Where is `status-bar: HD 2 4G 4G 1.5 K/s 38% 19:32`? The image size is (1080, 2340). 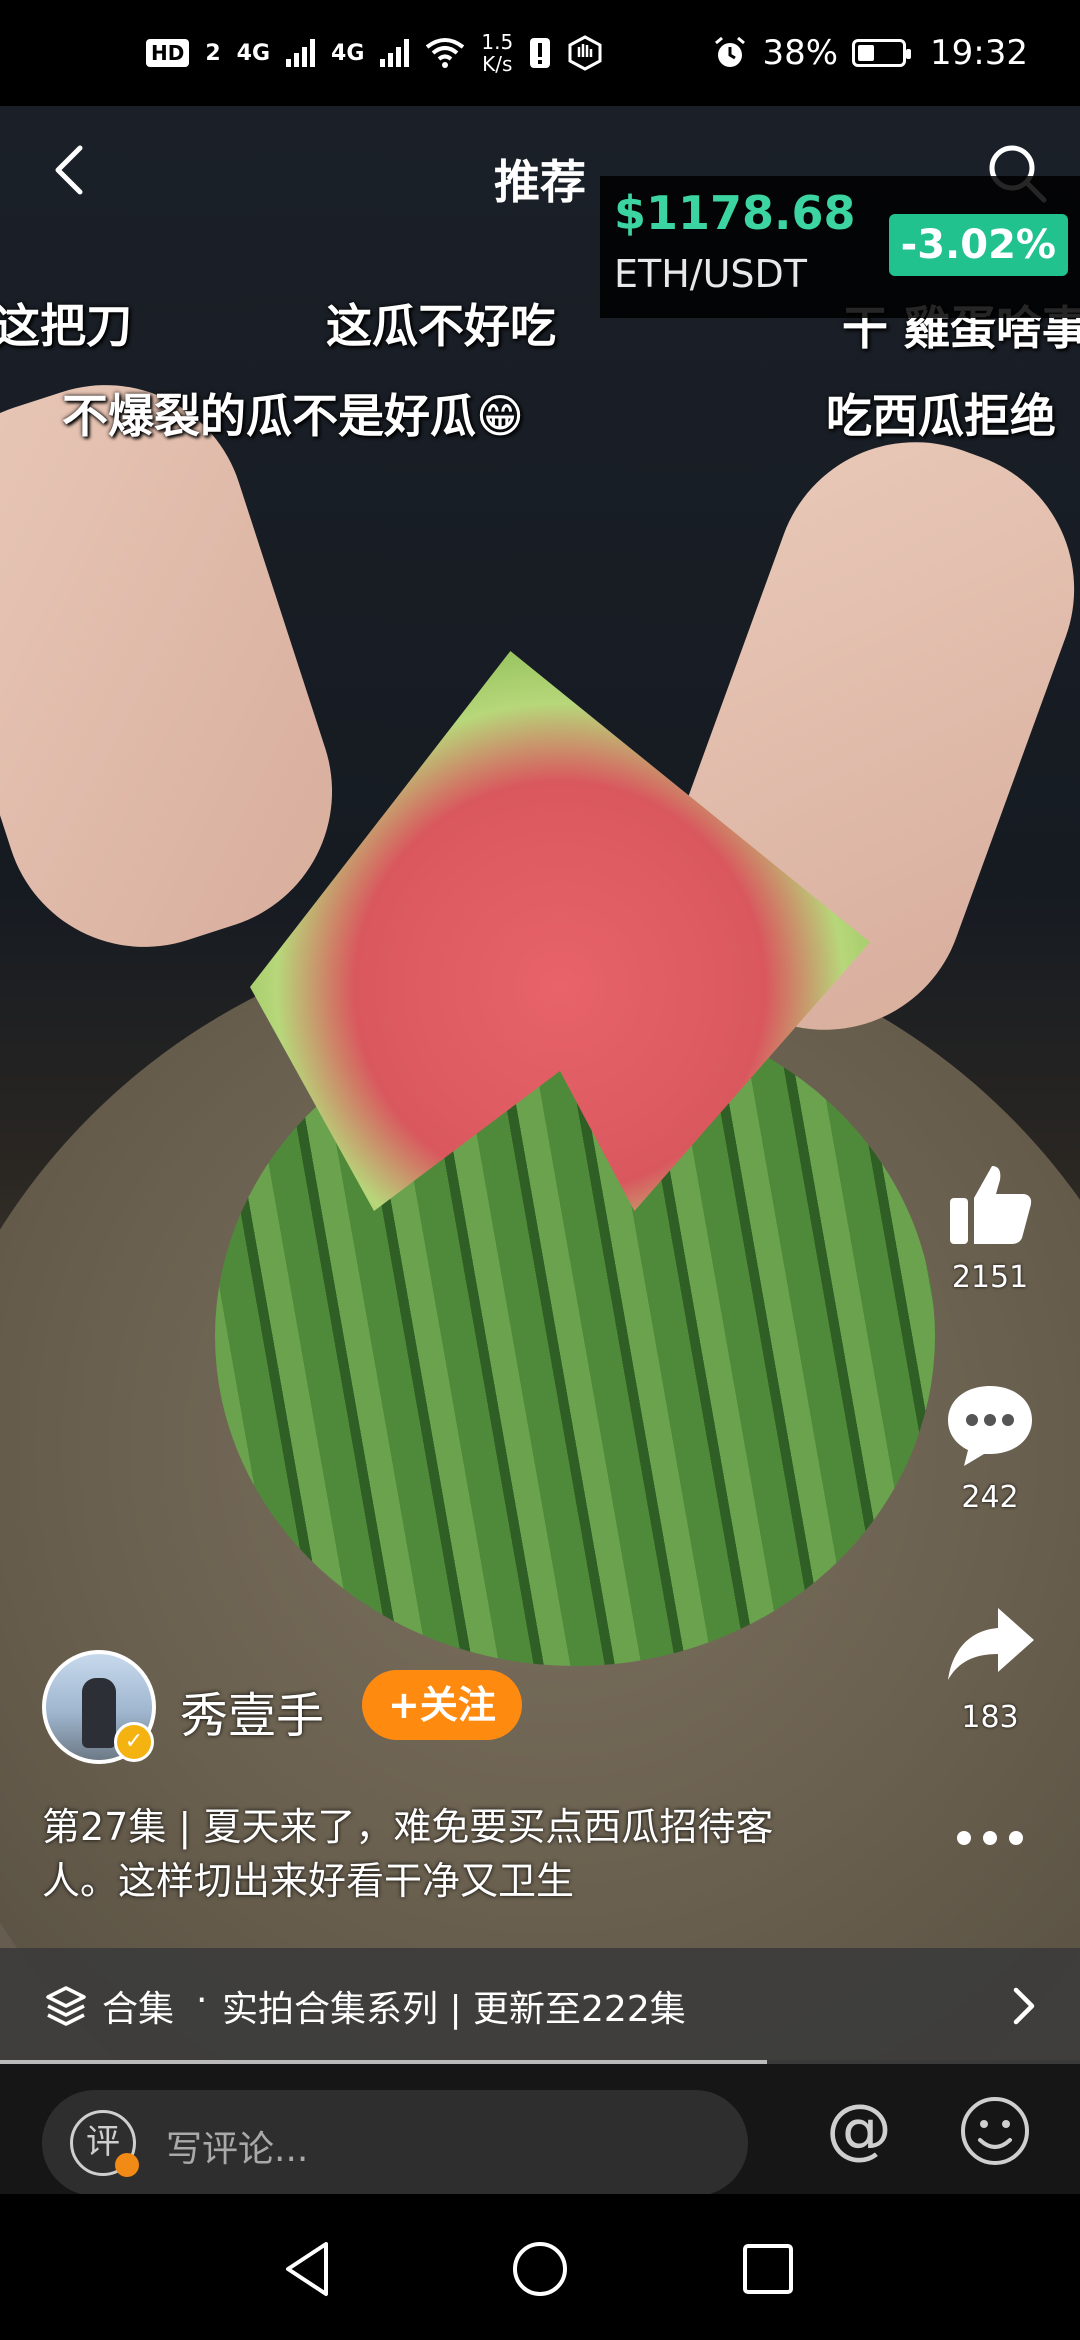 status-bar: HD 2 4G 4G 1.5 K/s 38% 19:32 is located at coordinates (540, 53).